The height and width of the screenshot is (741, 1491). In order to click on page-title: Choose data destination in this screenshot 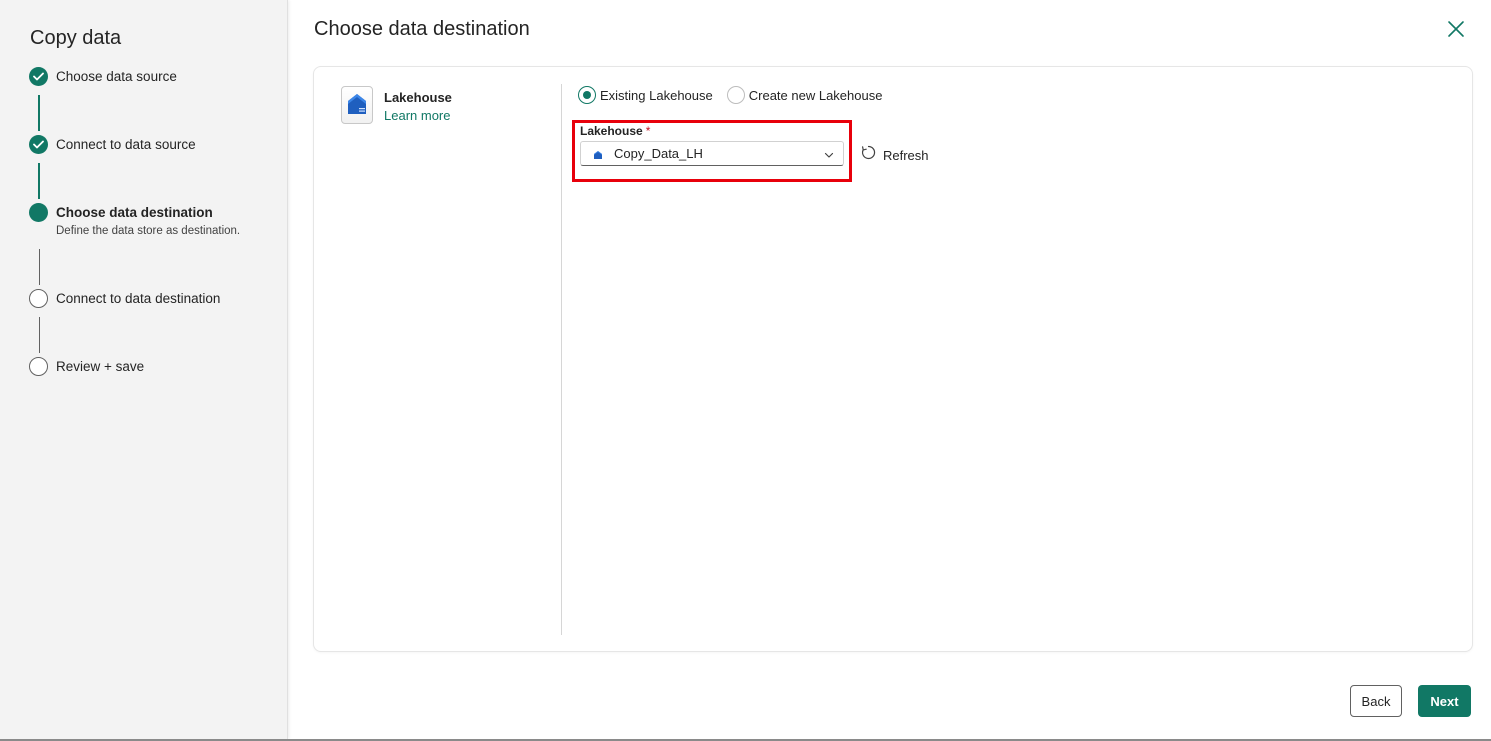, I will do `click(422, 29)`.